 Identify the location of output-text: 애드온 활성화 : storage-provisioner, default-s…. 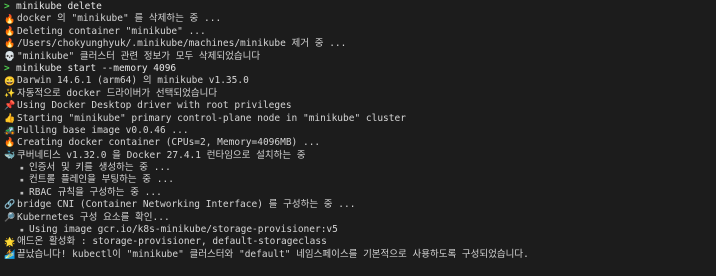
(172, 242).